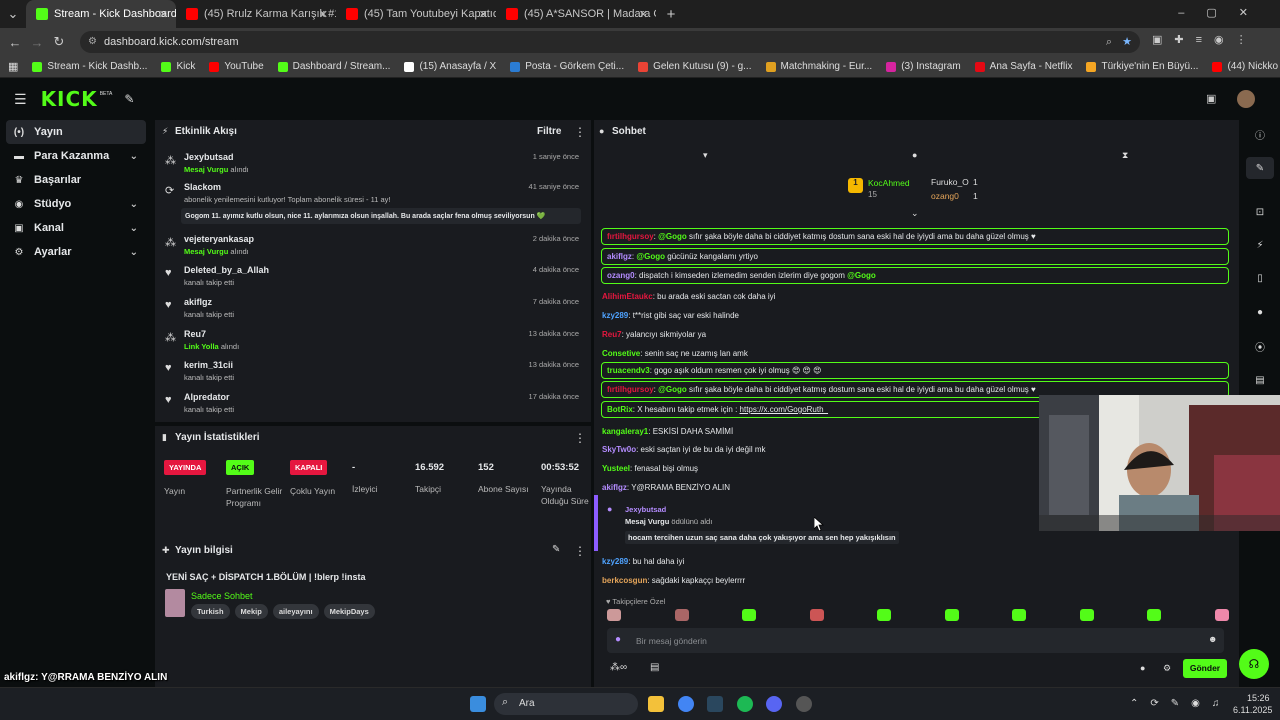 Image resolution: width=1280 pixels, height=720 pixels. Describe the element at coordinates (226, 270) in the screenshot. I see `activity-user: Deleted_by_a_Allah` at that location.